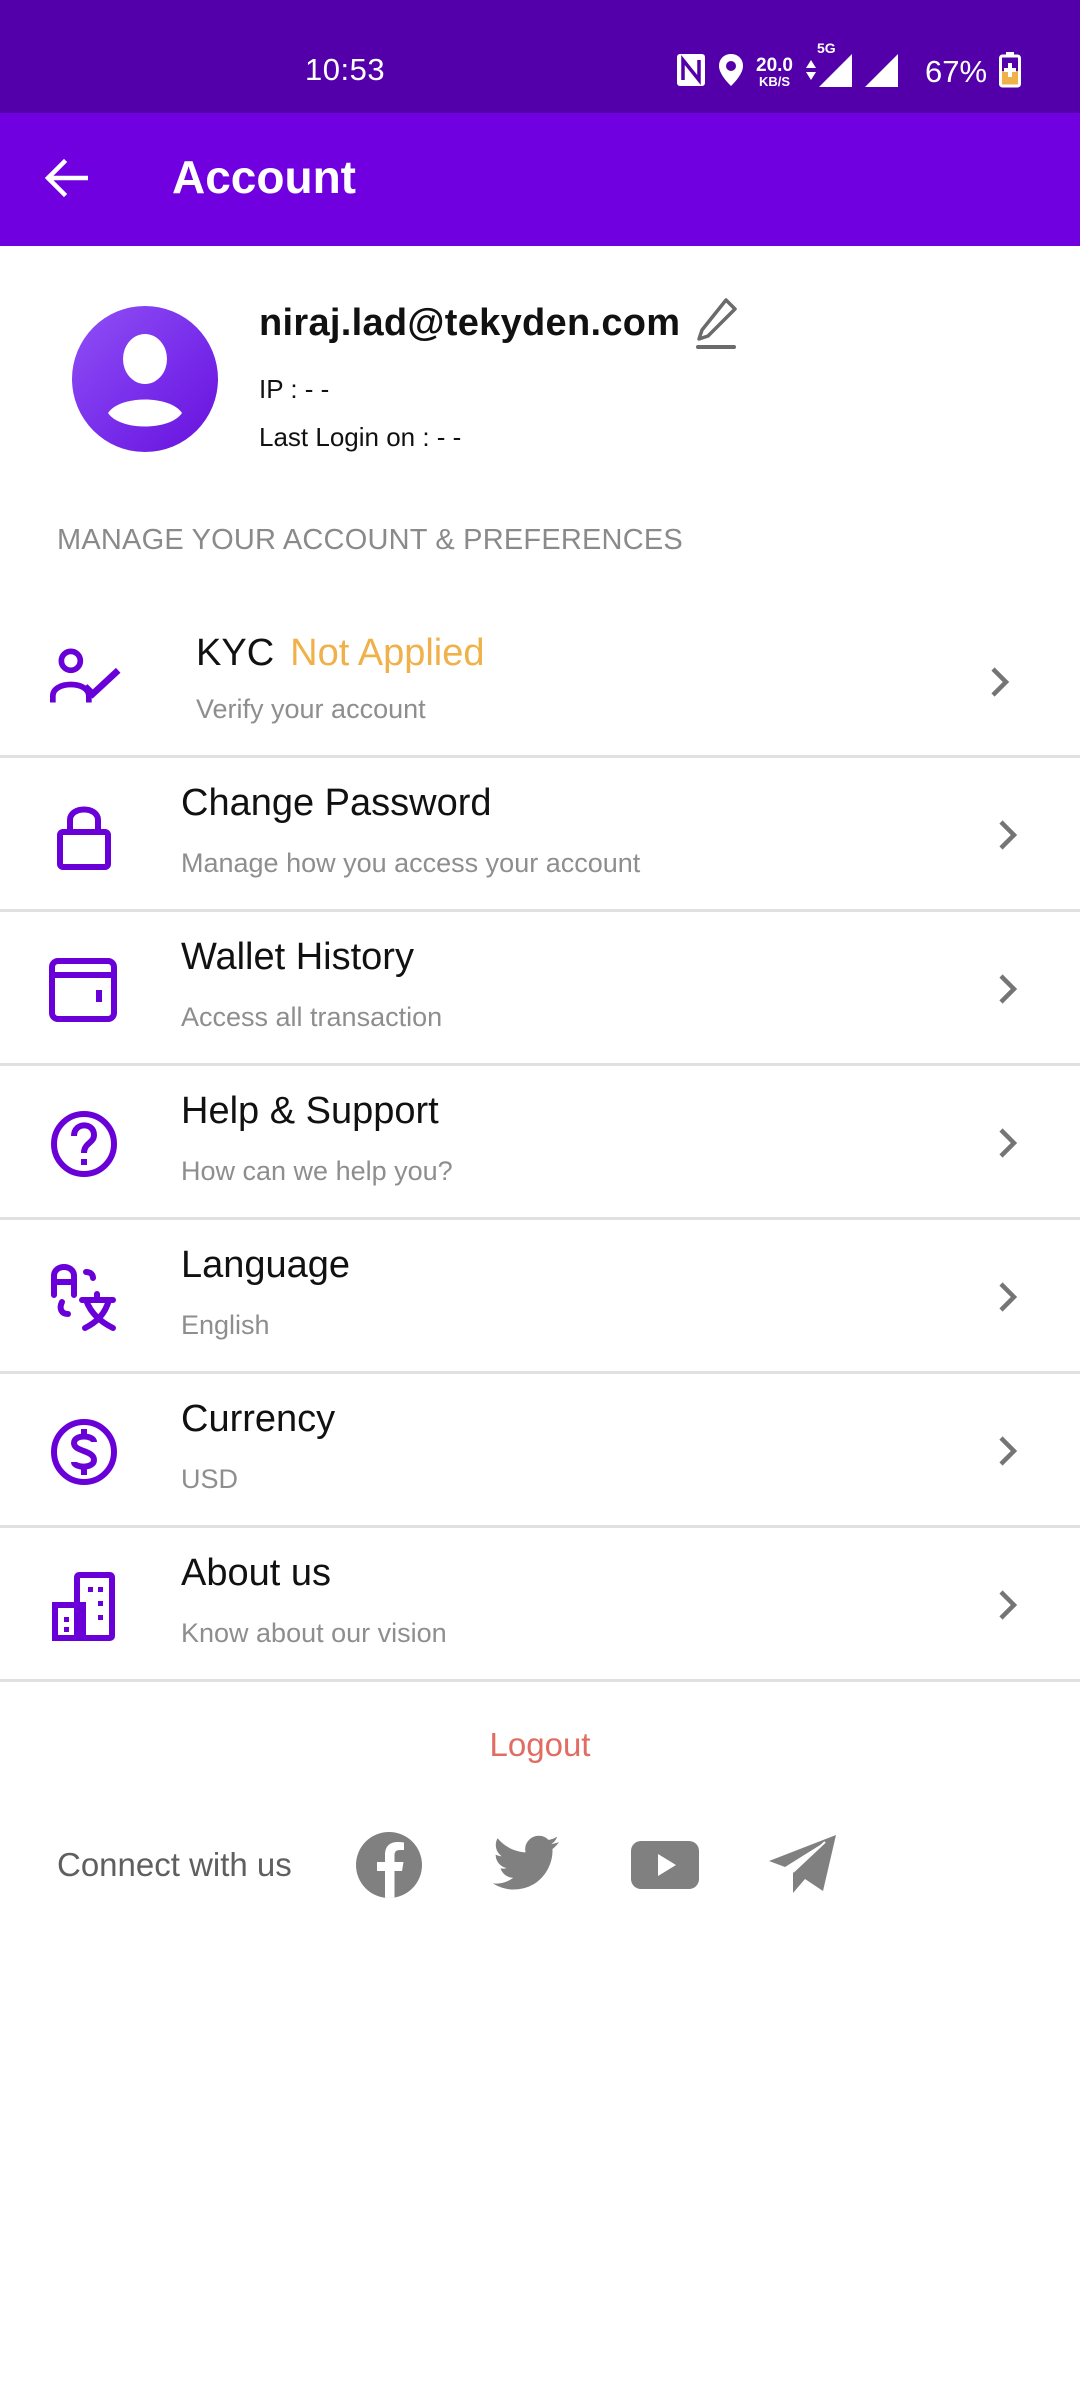 Image resolution: width=1080 pixels, height=2400 pixels. I want to click on menu-title: Change Password, so click(336, 803).